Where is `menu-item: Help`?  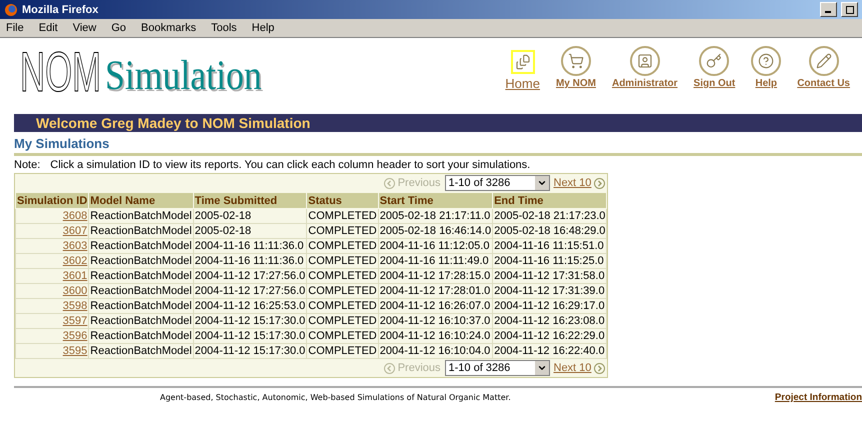
menu-item: Help is located at coordinates (263, 28).